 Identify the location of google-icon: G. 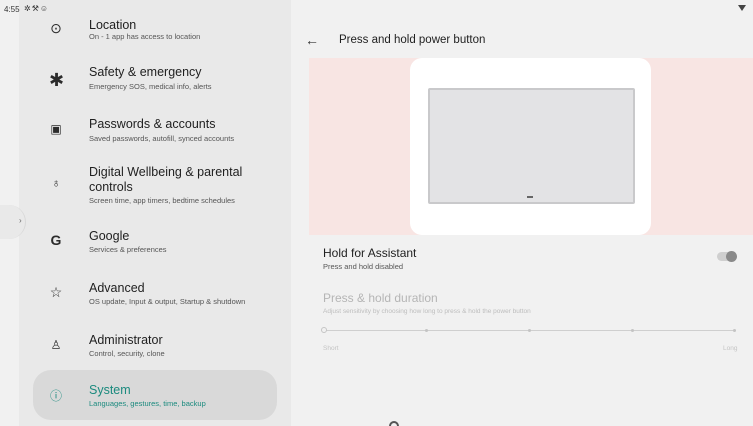
(56, 240).